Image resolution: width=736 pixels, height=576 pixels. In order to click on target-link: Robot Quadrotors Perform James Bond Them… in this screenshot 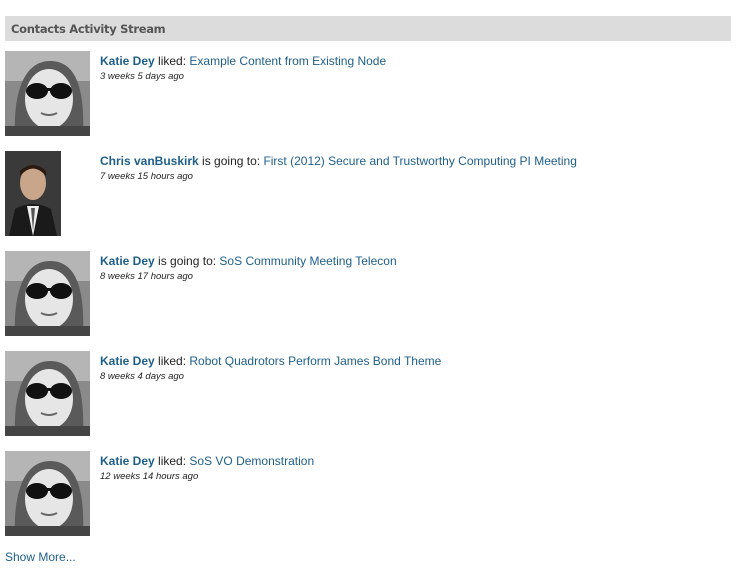, I will do `click(315, 361)`.